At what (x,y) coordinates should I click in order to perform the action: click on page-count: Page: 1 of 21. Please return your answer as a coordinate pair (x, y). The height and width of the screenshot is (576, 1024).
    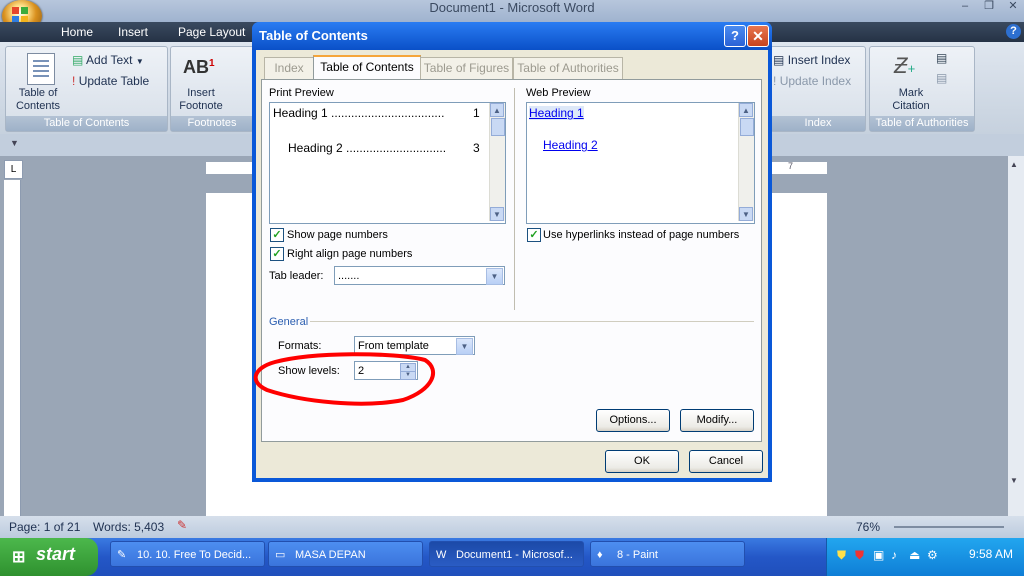
    Looking at the image, I should click on (44, 527).